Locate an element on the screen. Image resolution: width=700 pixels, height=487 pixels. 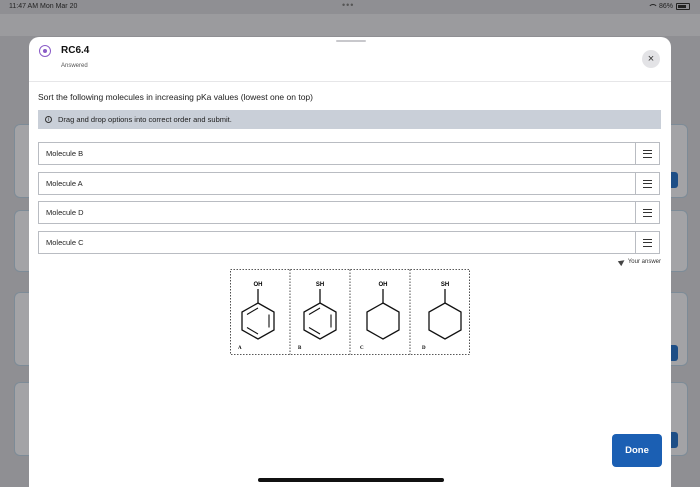
your-answer-indicator: Your answer is located at coordinates (639, 262).